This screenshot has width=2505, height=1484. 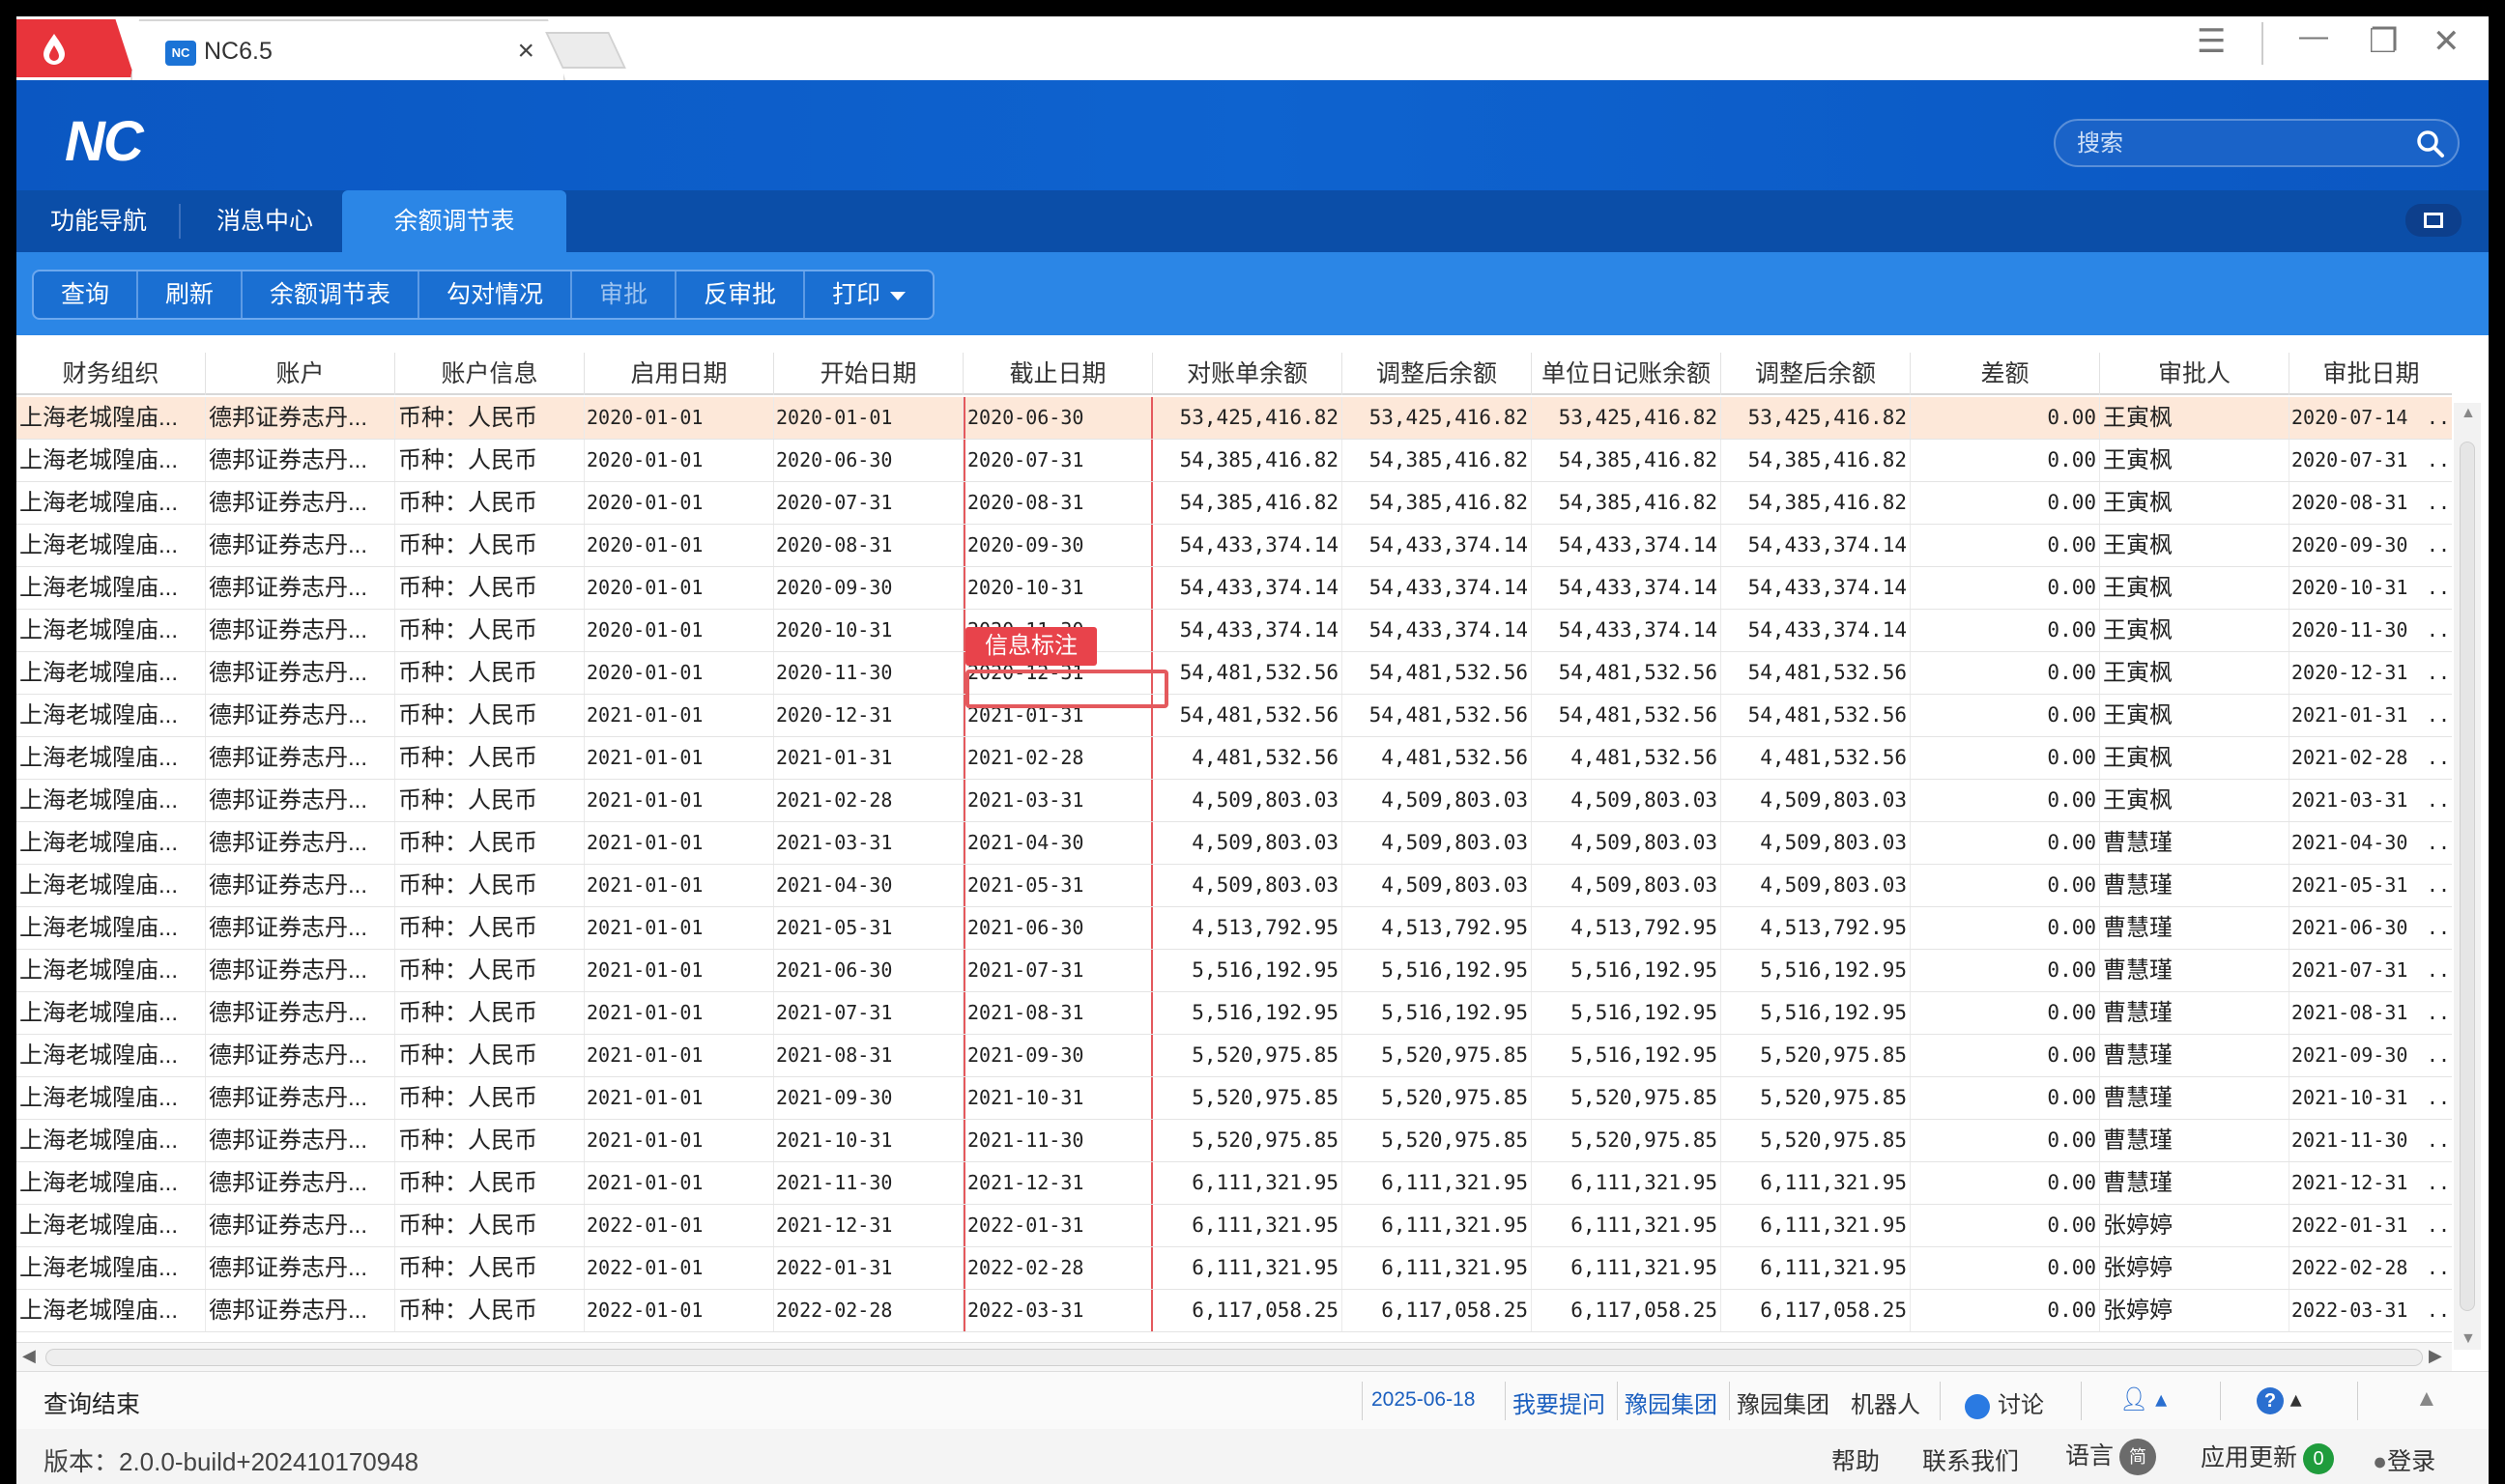 What do you see at coordinates (1247, 1268) in the screenshot?
I see `cell-statement-balance: 6,111,321.95` at bounding box center [1247, 1268].